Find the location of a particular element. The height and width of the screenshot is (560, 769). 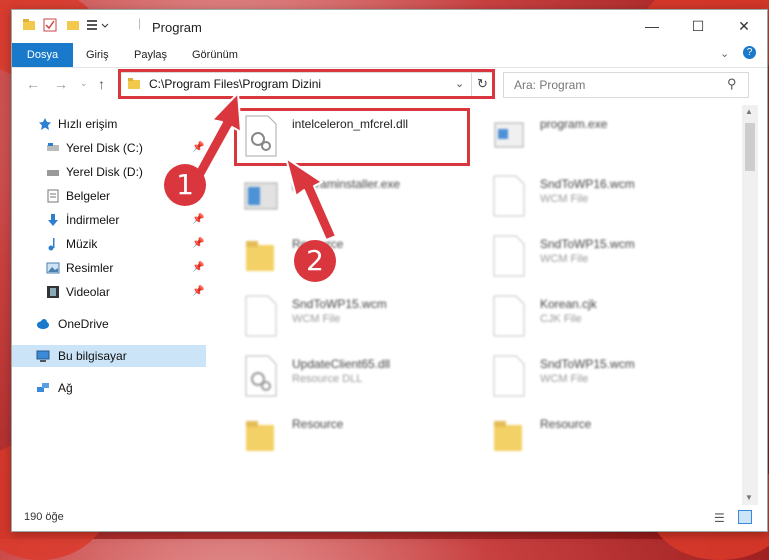

tab-giris: Giriş is located at coordinates (97, 55).